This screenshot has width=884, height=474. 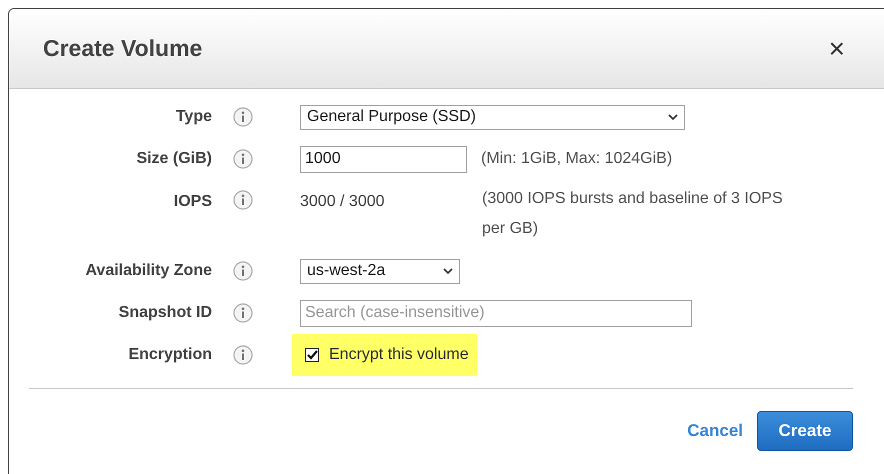 I want to click on field-label: IOPS, so click(x=192, y=202).